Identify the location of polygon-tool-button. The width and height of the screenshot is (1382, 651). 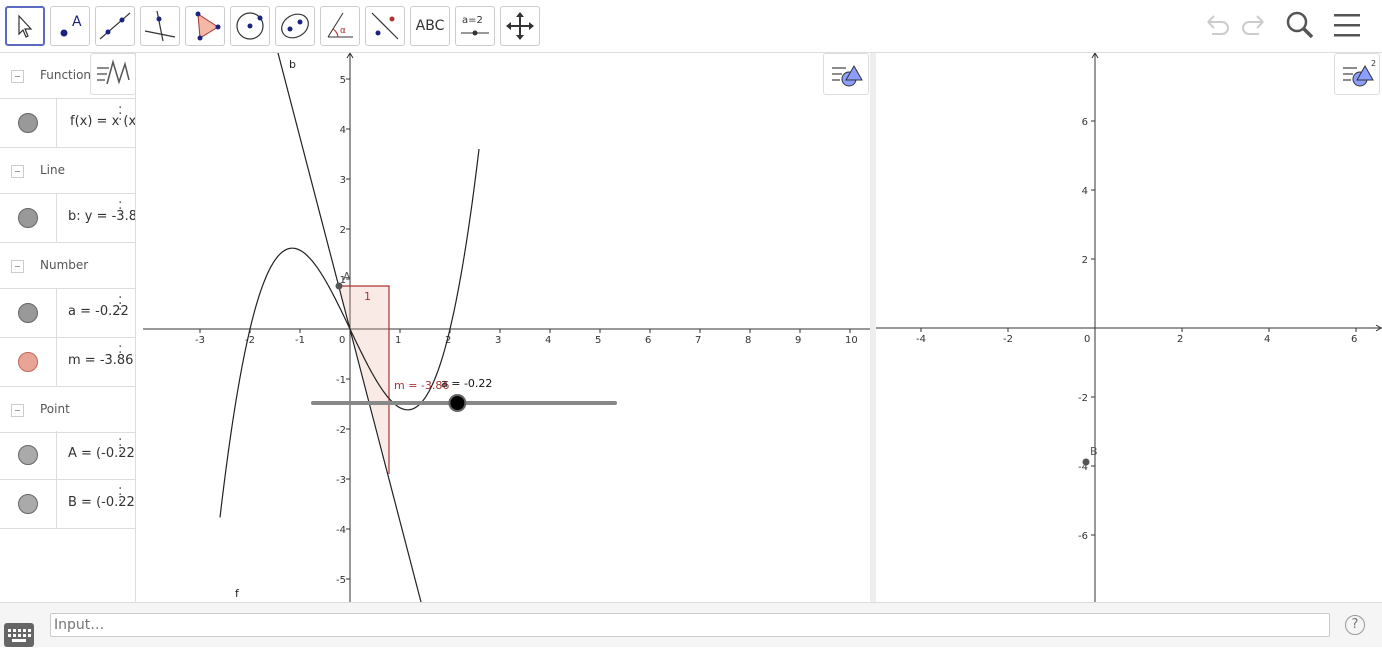
(205, 26).